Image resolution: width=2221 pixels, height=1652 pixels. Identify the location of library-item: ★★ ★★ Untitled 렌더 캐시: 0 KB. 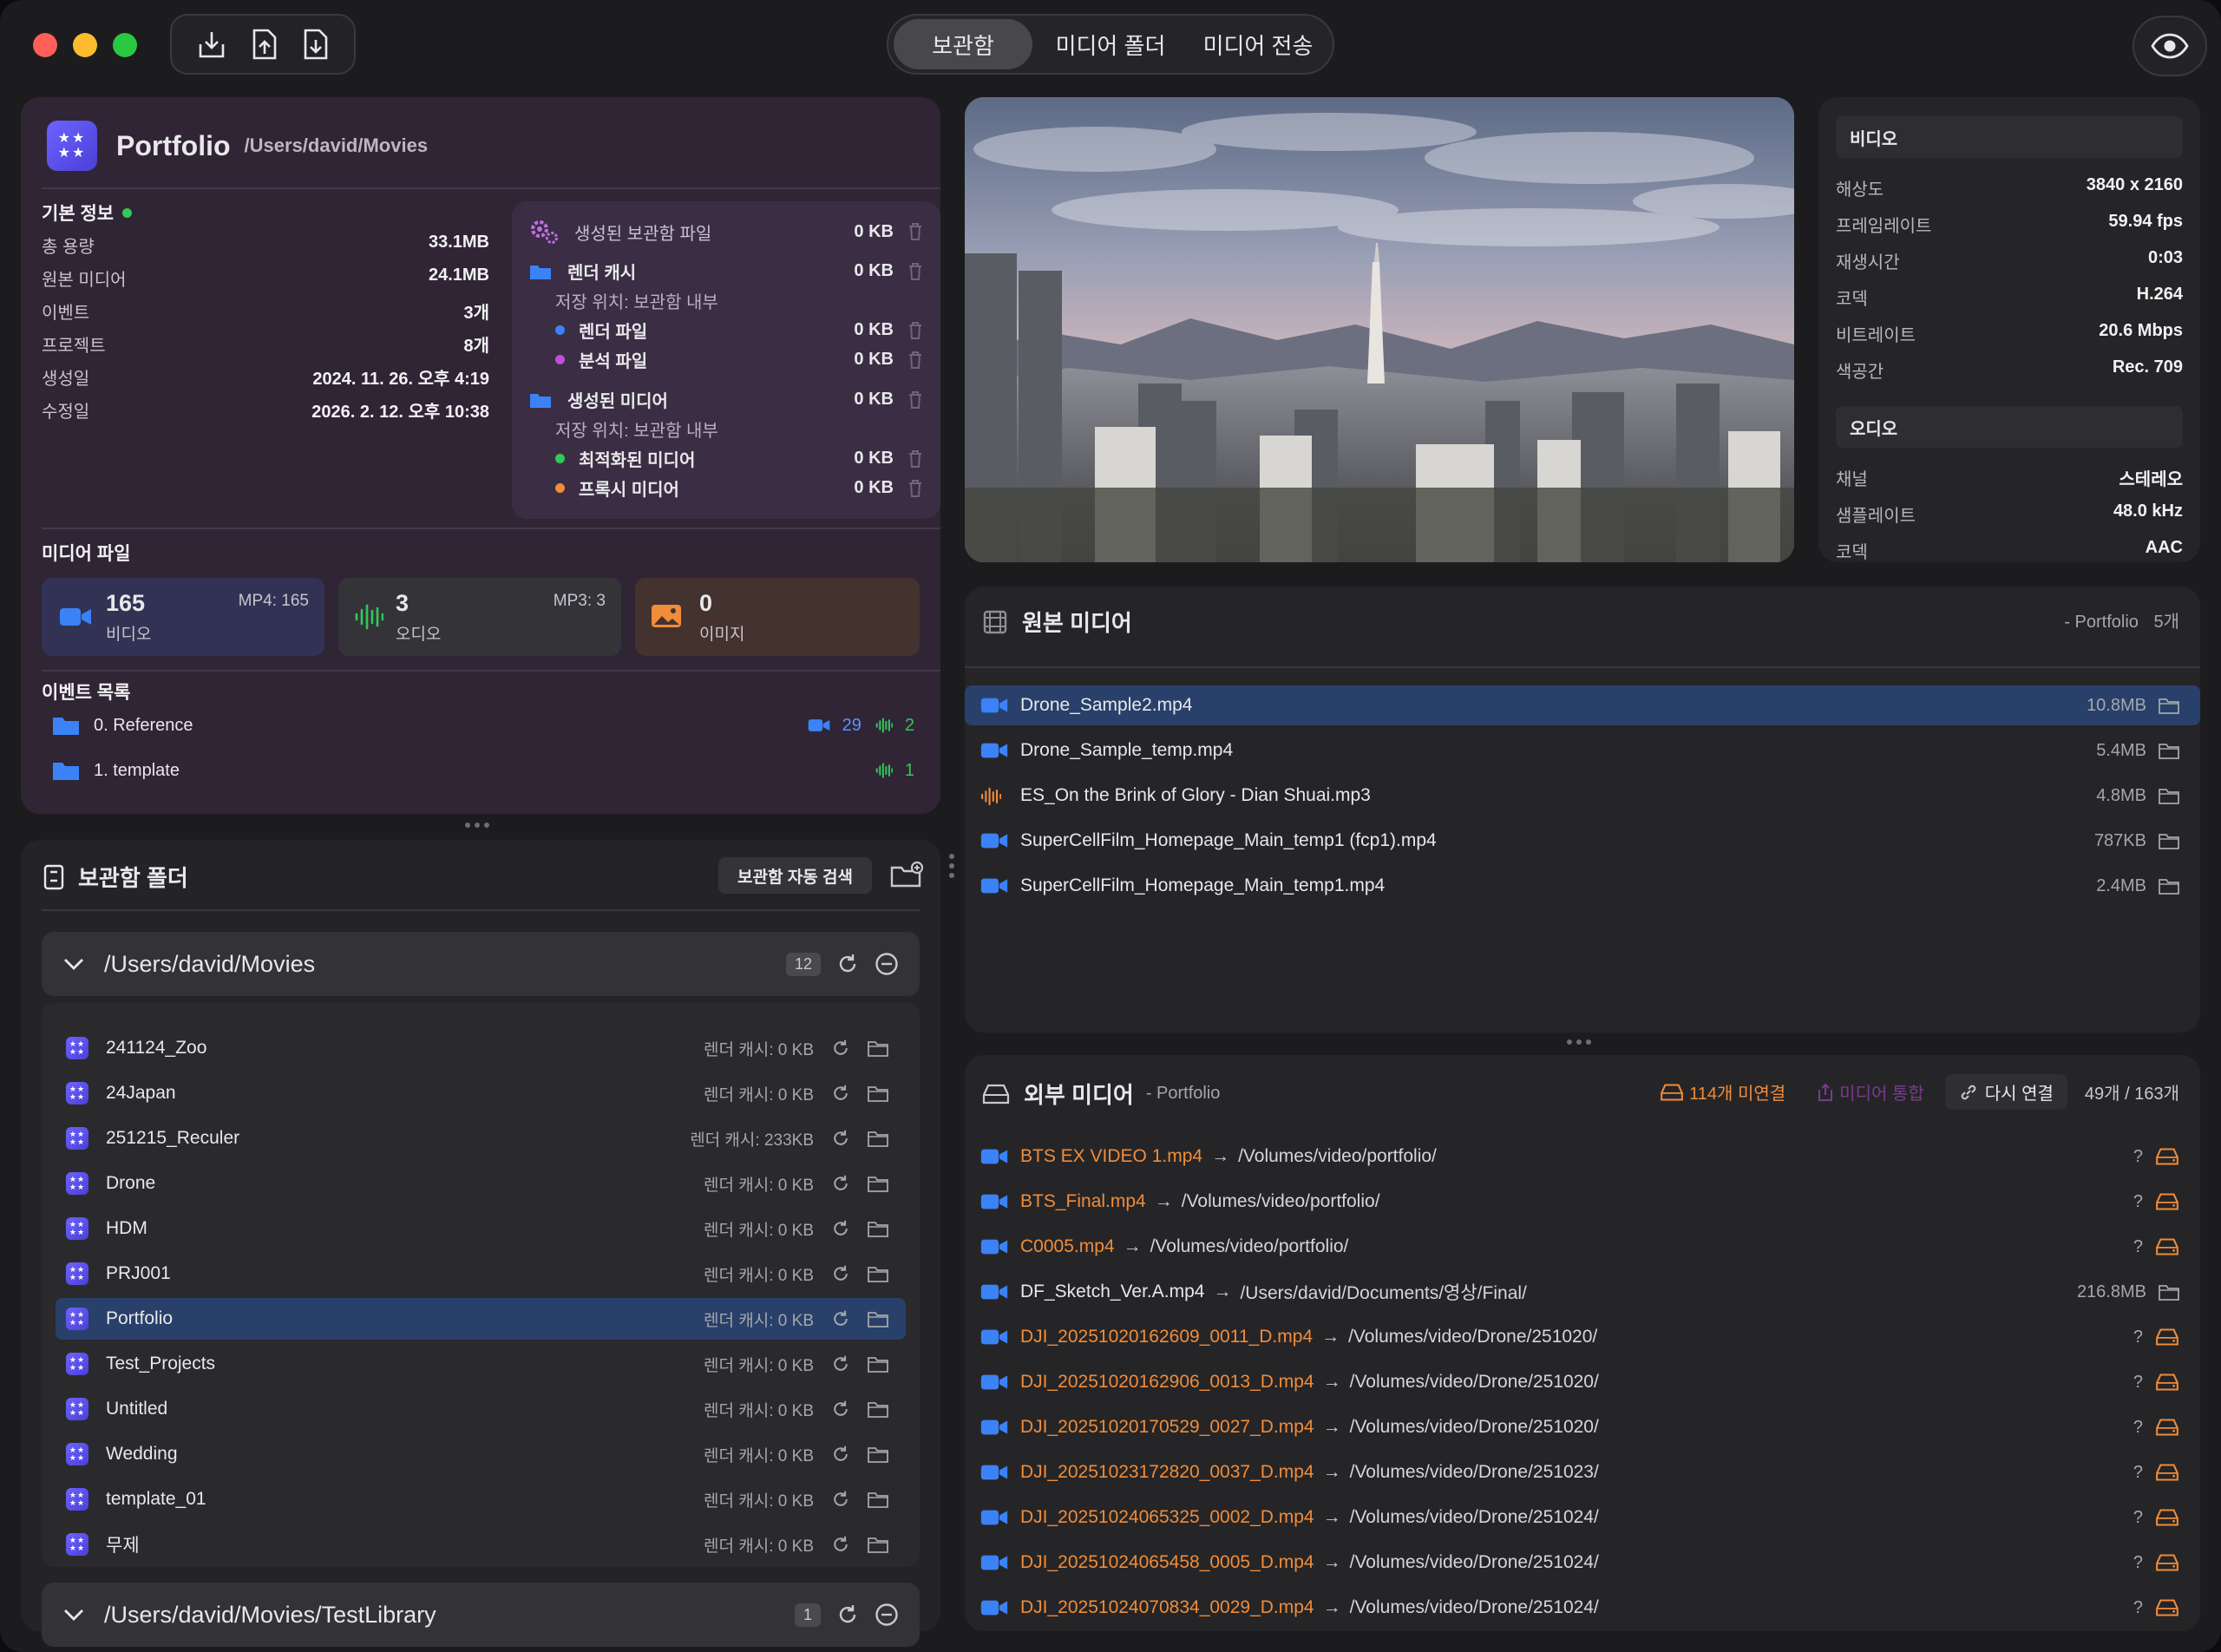
(481, 1409).